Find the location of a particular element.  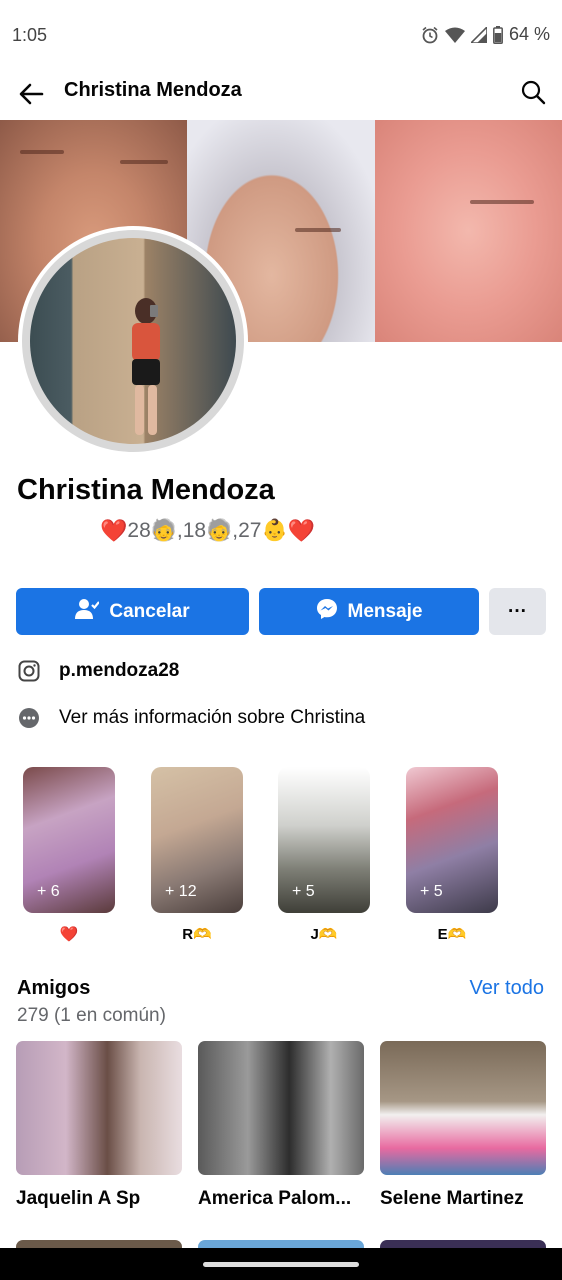

story-highlight: + 6 is located at coordinates (69, 840).